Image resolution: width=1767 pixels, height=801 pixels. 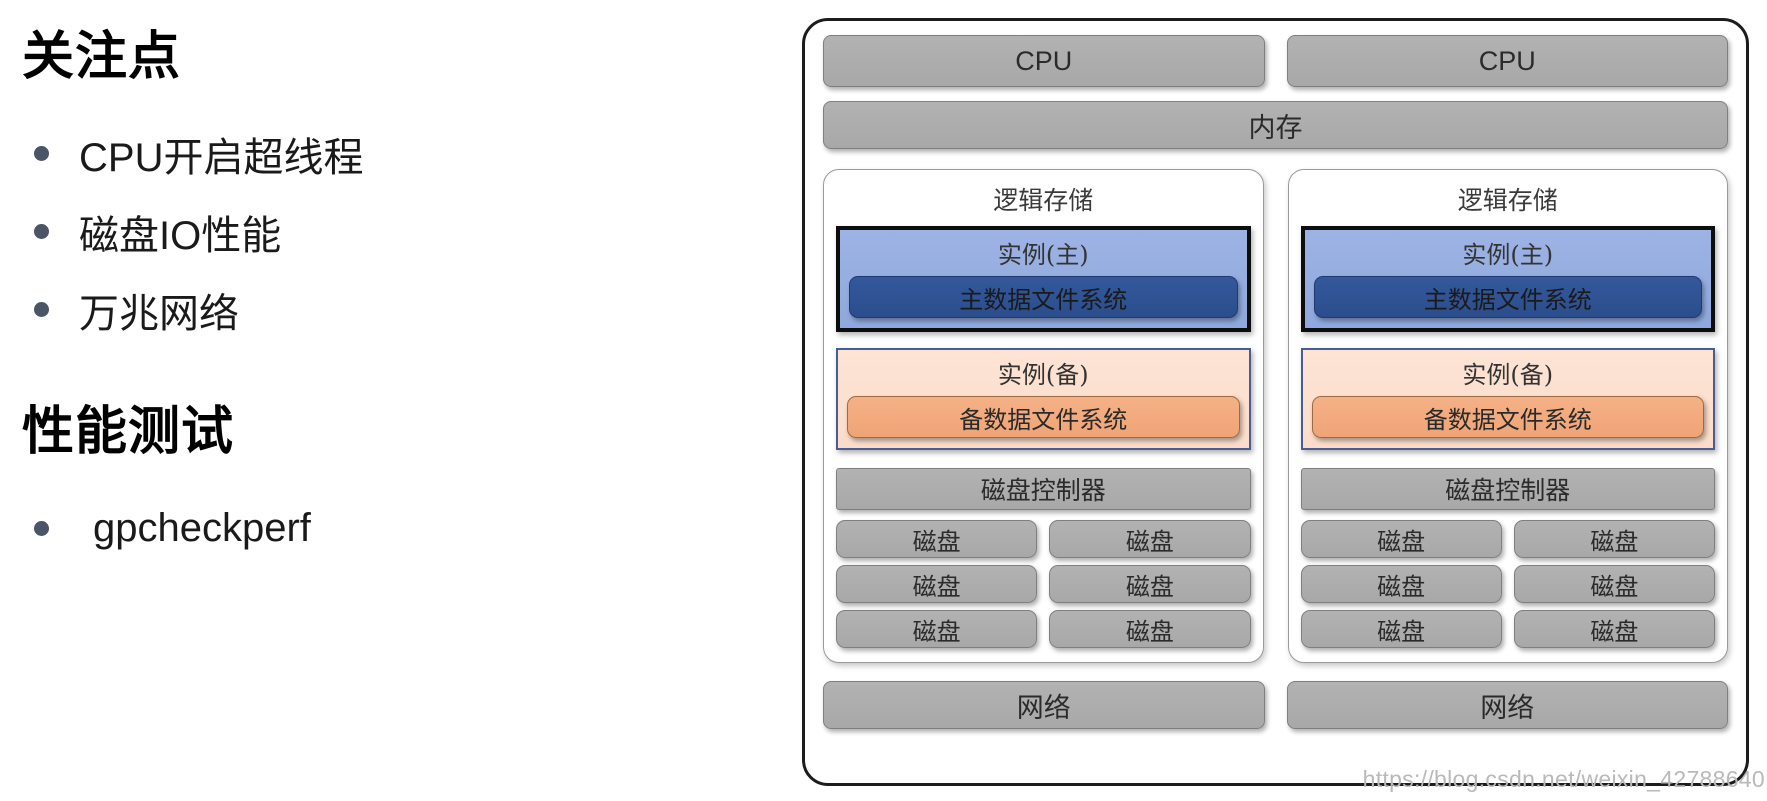 What do you see at coordinates (159, 313) in the screenshot?
I see `list-item-label: 万兆网络` at bounding box center [159, 313].